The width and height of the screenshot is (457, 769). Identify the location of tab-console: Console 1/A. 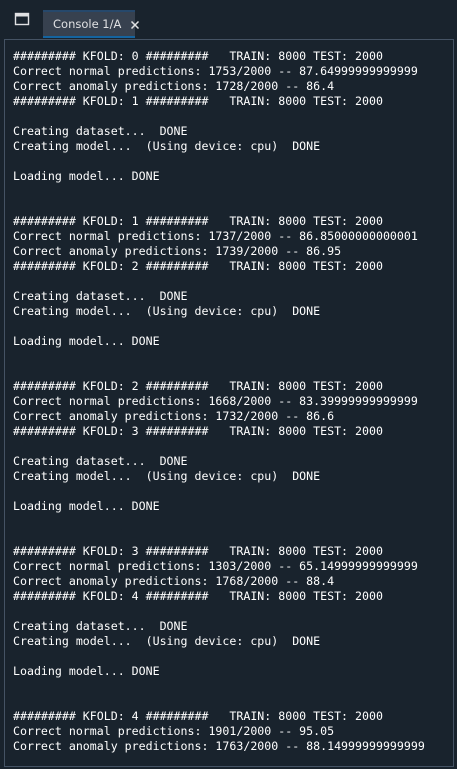
(91, 24).